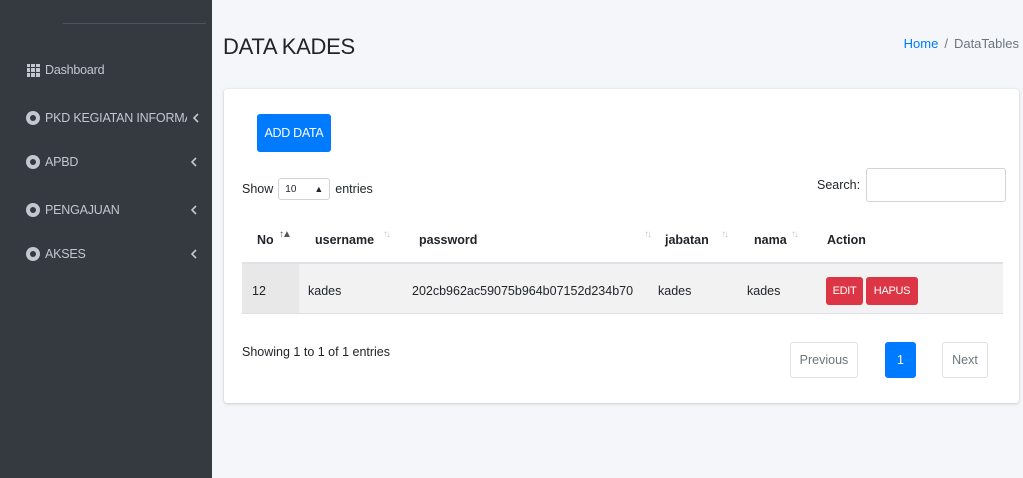  Describe the element at coordinates (965, 360) in the screenshot. I see `pagination-next: Next` at that location.